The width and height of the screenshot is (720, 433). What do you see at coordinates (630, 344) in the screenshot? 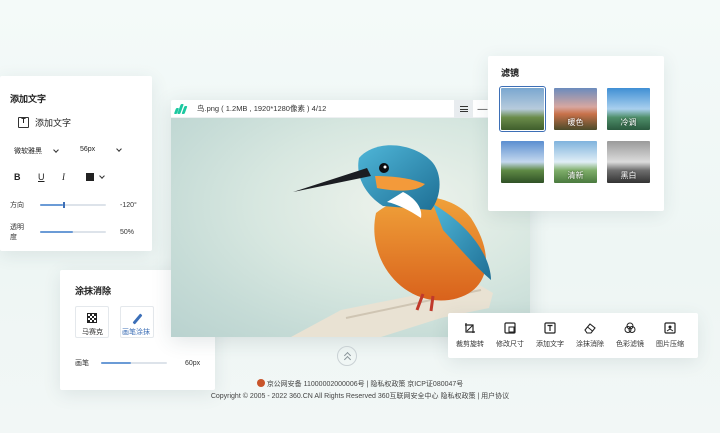
I see `color-filter-label: 色彩滤镜` at bounding box center [630, 344].